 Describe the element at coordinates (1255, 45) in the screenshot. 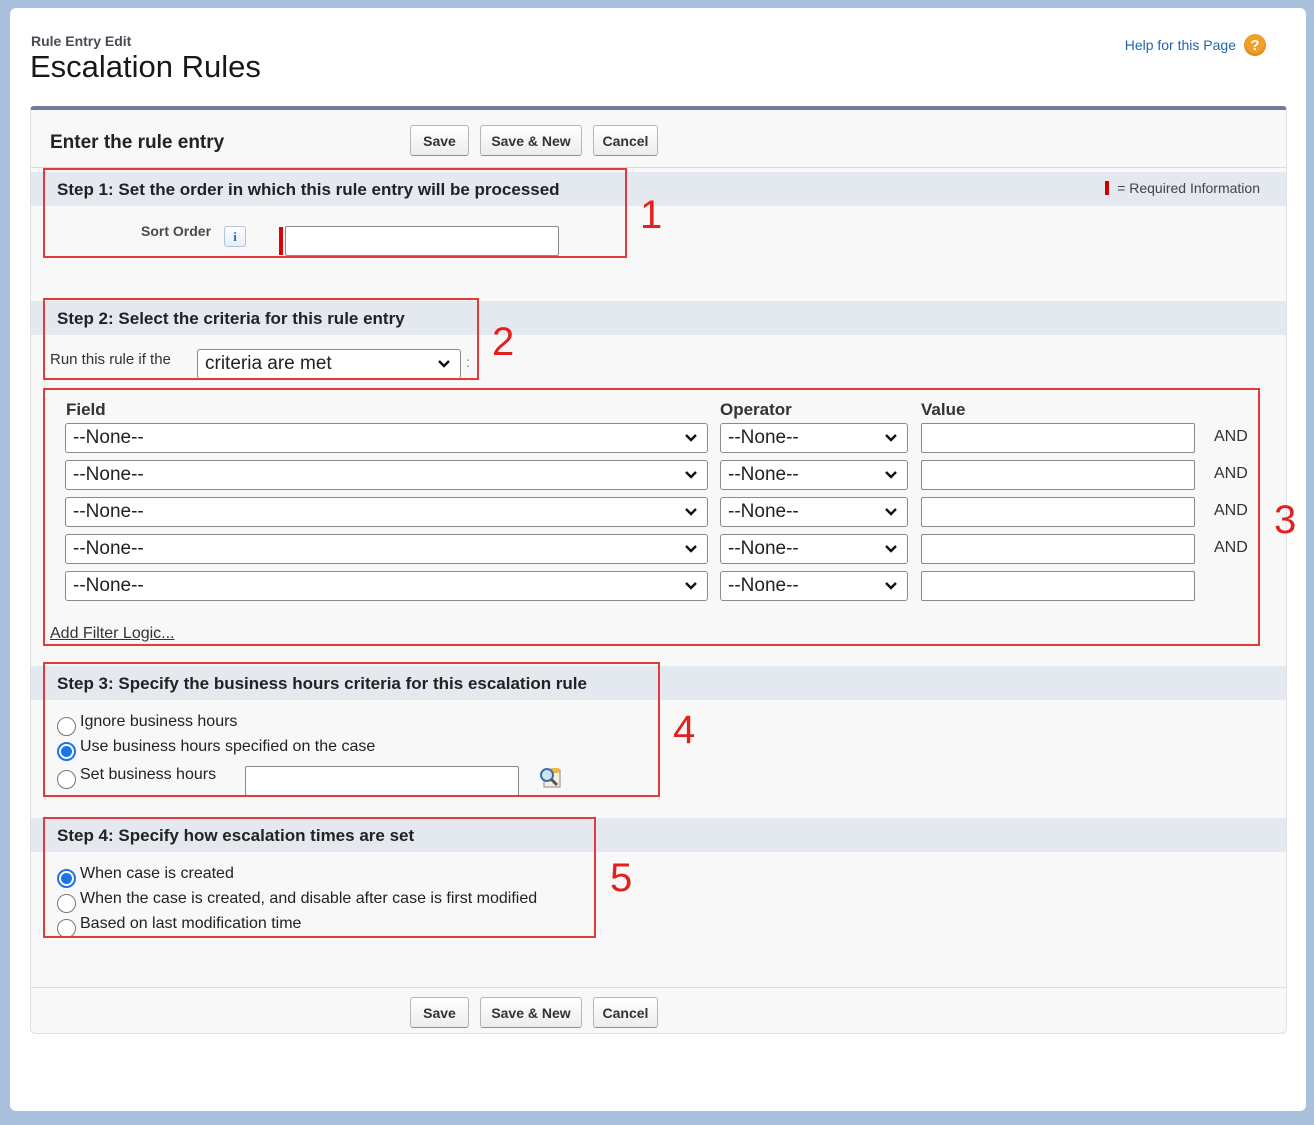

I see `question-circle-icon: ?` at that location.